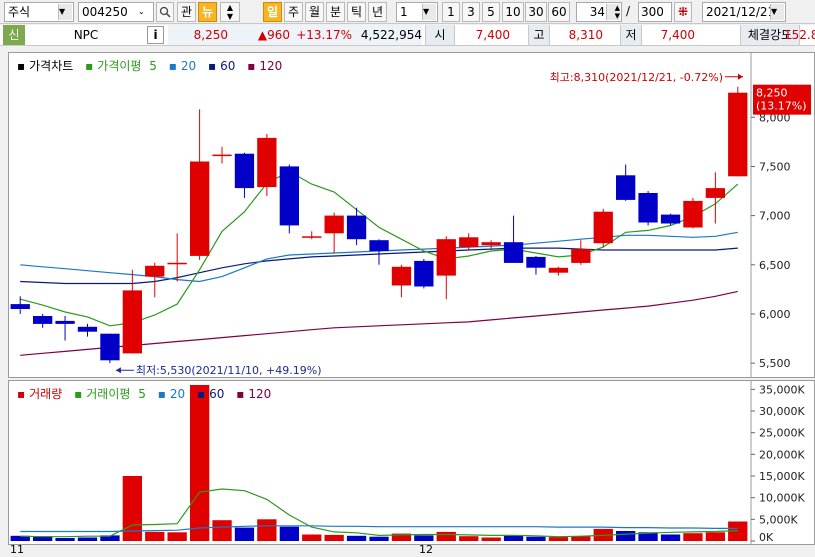  Describe the element at coordinates (230, 7) in the screenshot. I see `spin-up-icon: ▲` at that location.